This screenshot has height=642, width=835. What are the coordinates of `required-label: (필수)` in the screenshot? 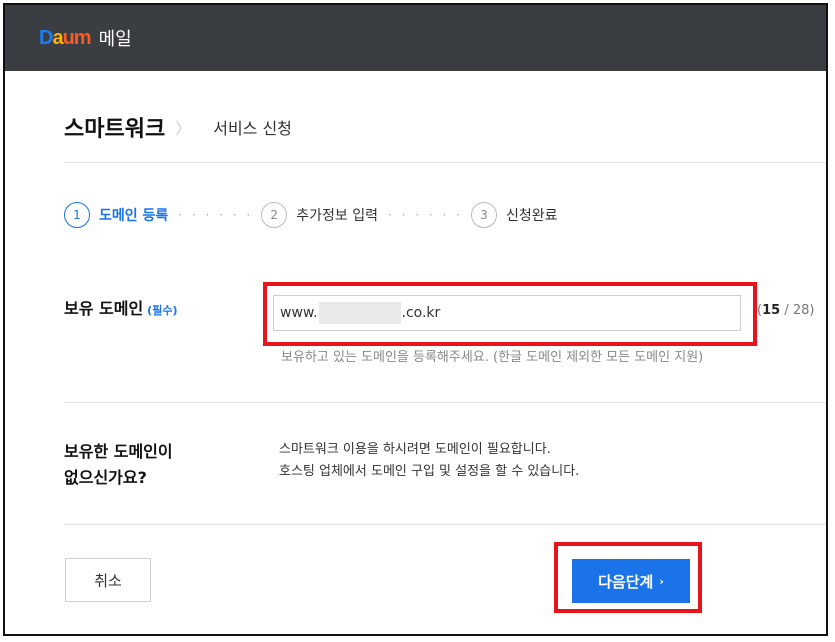 It's located at (162, 310).